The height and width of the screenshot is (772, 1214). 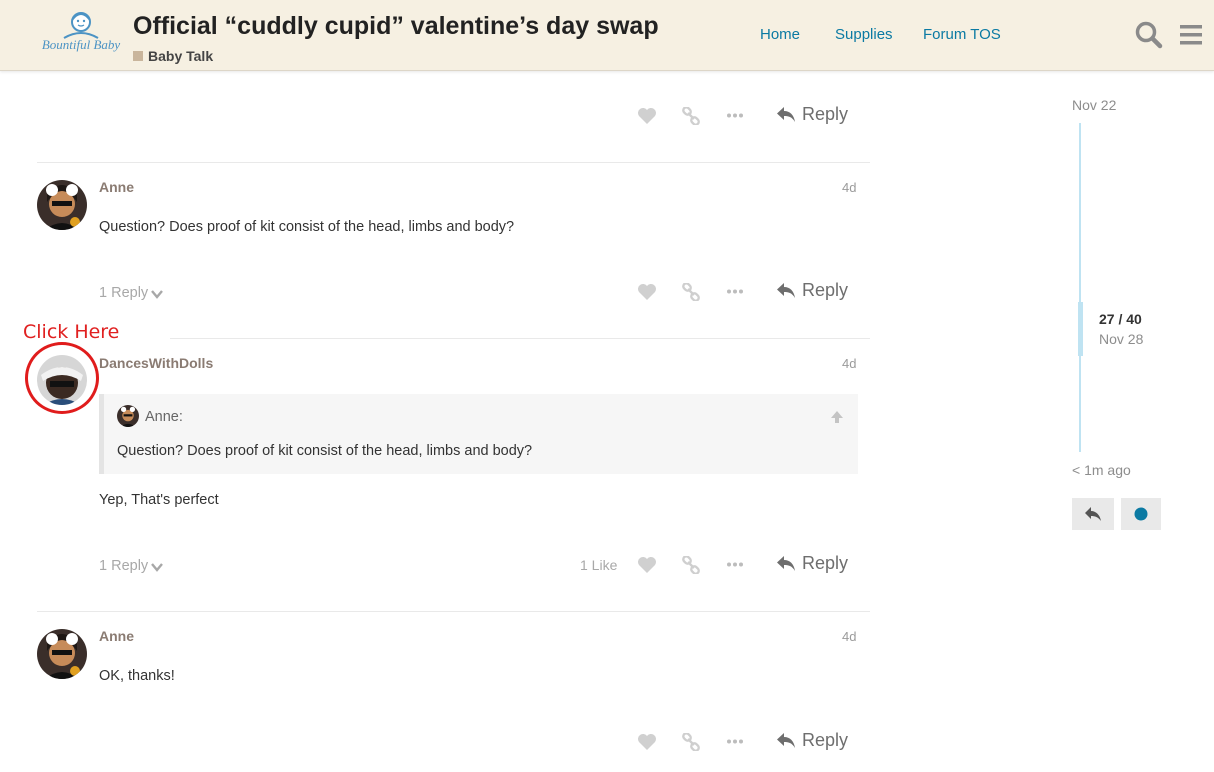 What do you see at coordinates (1121, 339) in the screenshot?
I see `timeline-current-date: Nov 28` at bounding box center [1121, 339].